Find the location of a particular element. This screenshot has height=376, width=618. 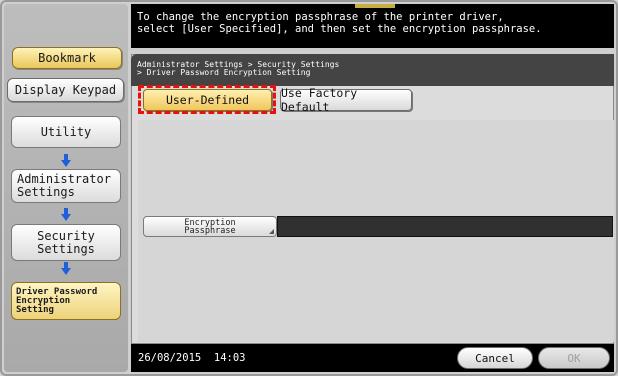

nav-administrator-settings: Administrator Settings is located at coordinates (66, 186).